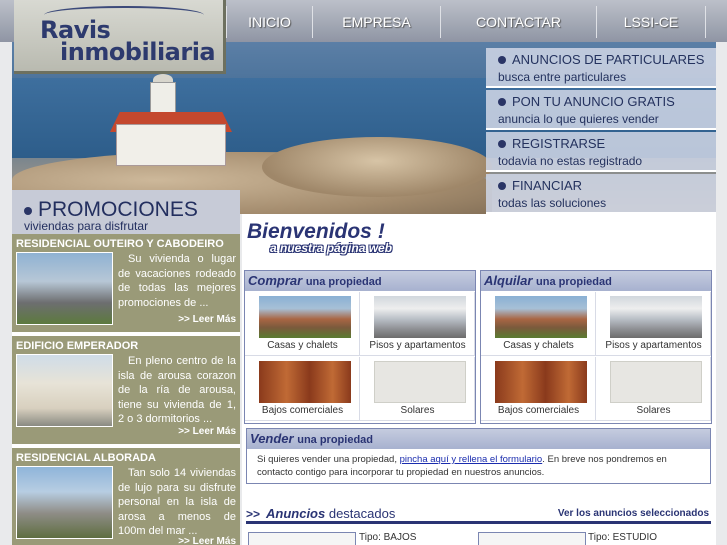 The image size is (727, 545). I want to click on alquilar-title-rest: una propiedad, so click(574, 282).